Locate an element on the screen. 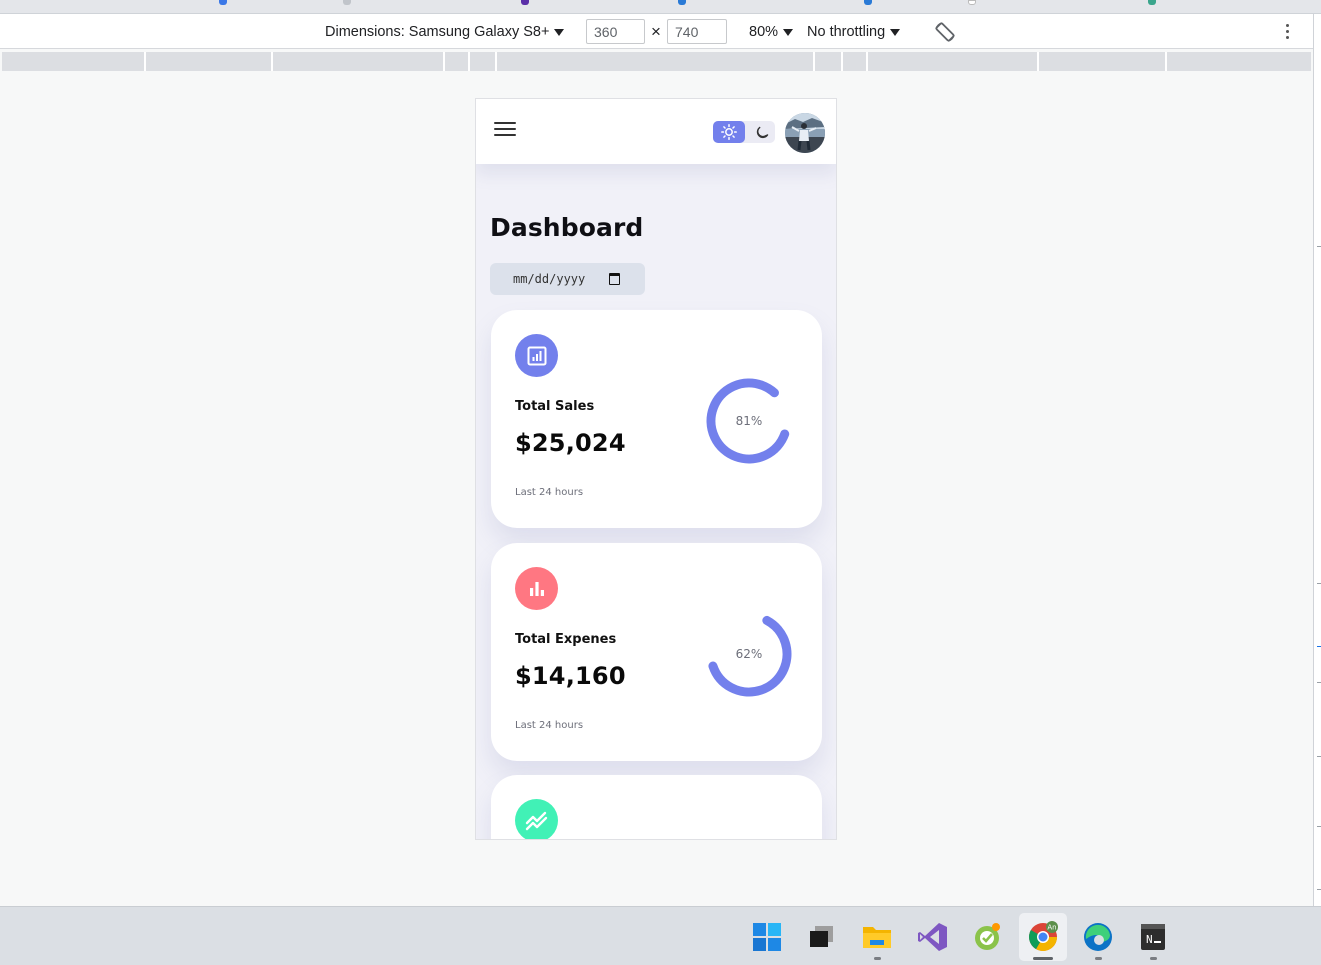 This screenshot has width=1321, height=965. notepad-icon: N is located at coordinates (1153, 937).